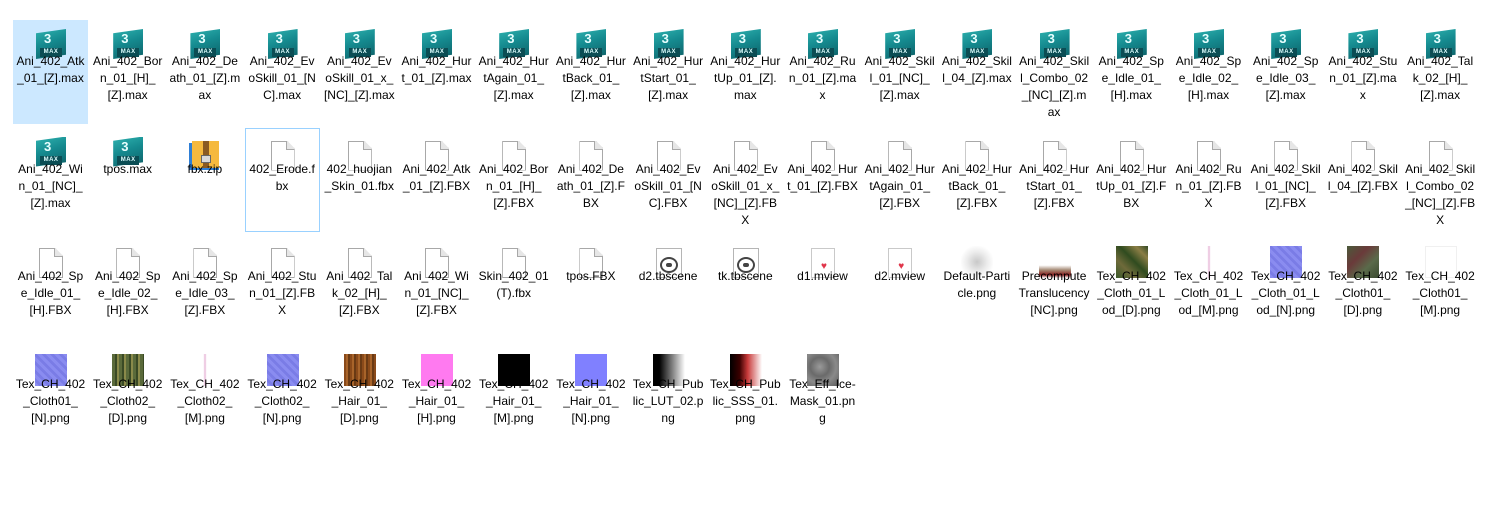 This screenshot has width=1487, height=524. I want to click on file-name-label: Ani_402_Stun_01_[Z].max, so click(1363, 78).